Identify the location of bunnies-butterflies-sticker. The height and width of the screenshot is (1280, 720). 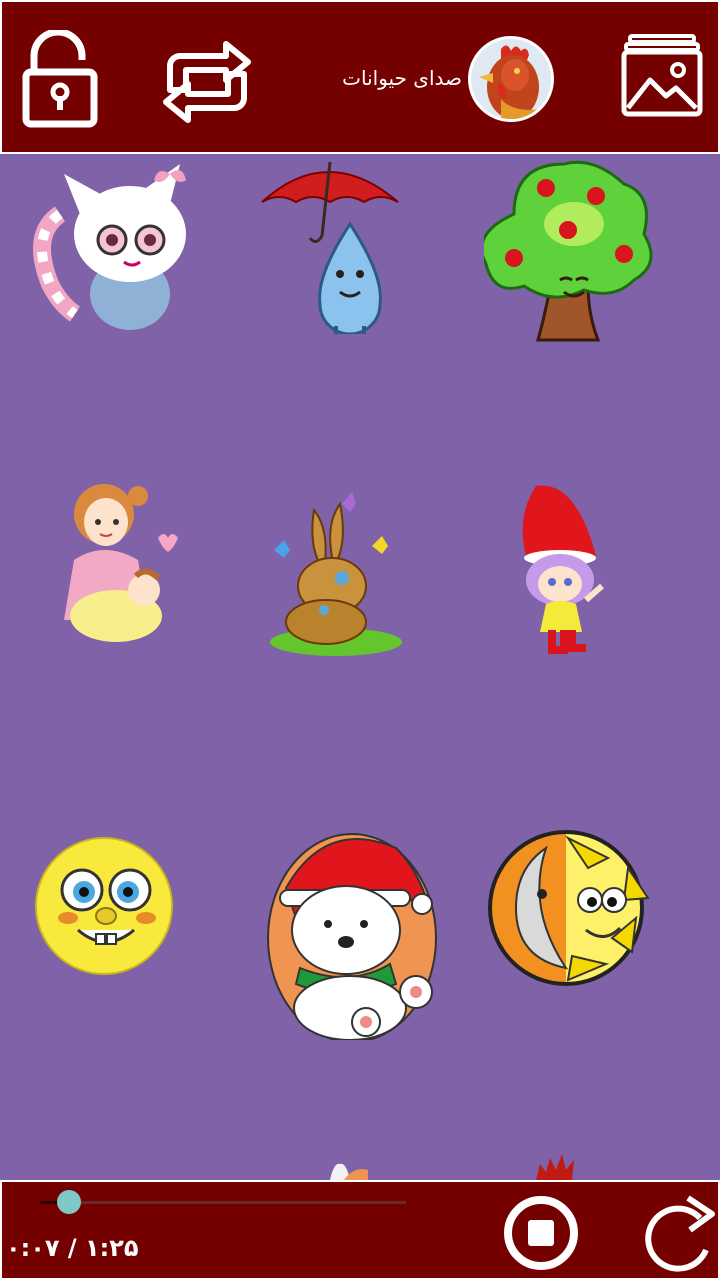
(356, 590).